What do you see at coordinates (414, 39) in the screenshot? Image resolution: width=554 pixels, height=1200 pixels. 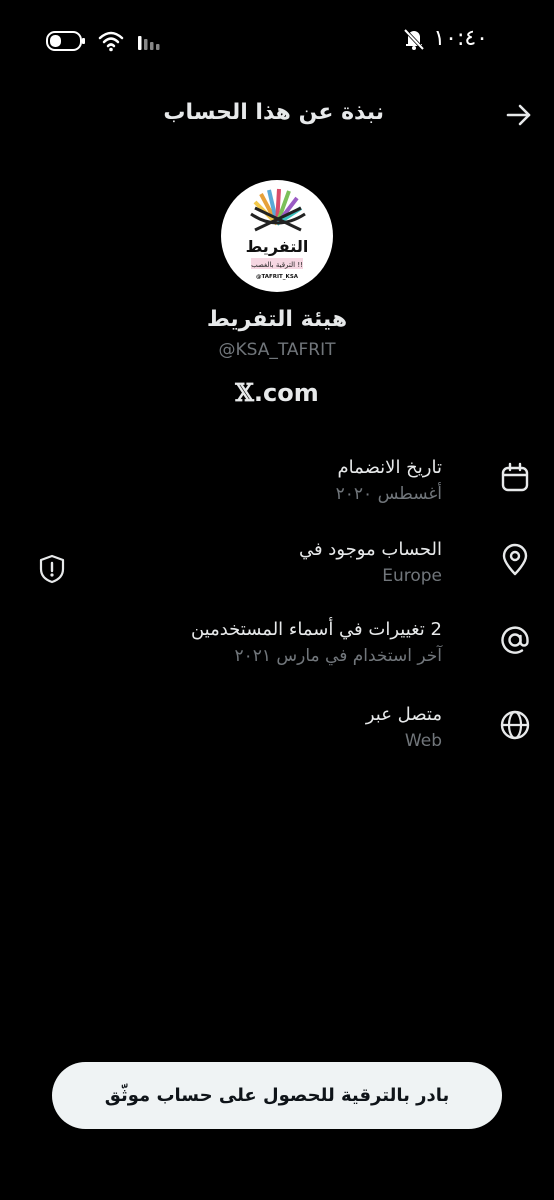 I see `bell-muted-icon` at bounding box center [414, 39].